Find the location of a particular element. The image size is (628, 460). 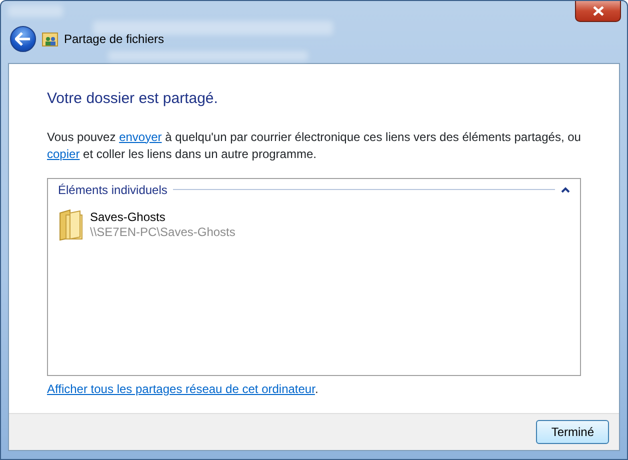

done-button: Terminé is located at coordinates (572, 432).